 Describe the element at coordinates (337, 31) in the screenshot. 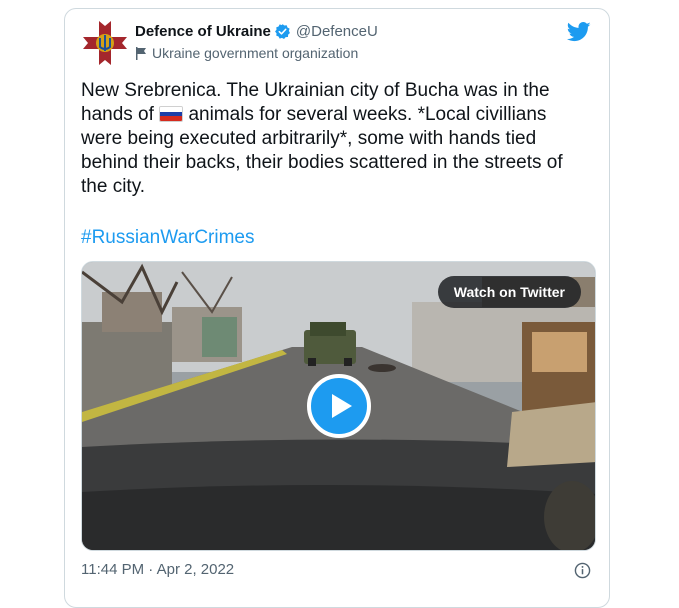

I see `handle: @DefenceU` at that location.